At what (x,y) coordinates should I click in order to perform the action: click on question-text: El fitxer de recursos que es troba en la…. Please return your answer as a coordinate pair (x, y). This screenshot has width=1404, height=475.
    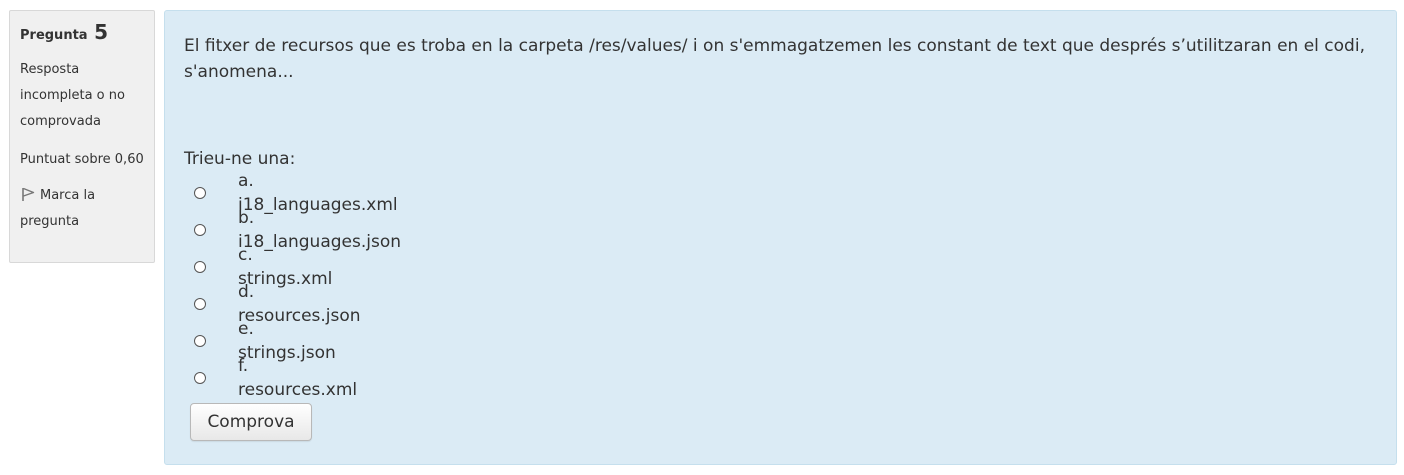
    Looking at the image, I should click on (774, 59).